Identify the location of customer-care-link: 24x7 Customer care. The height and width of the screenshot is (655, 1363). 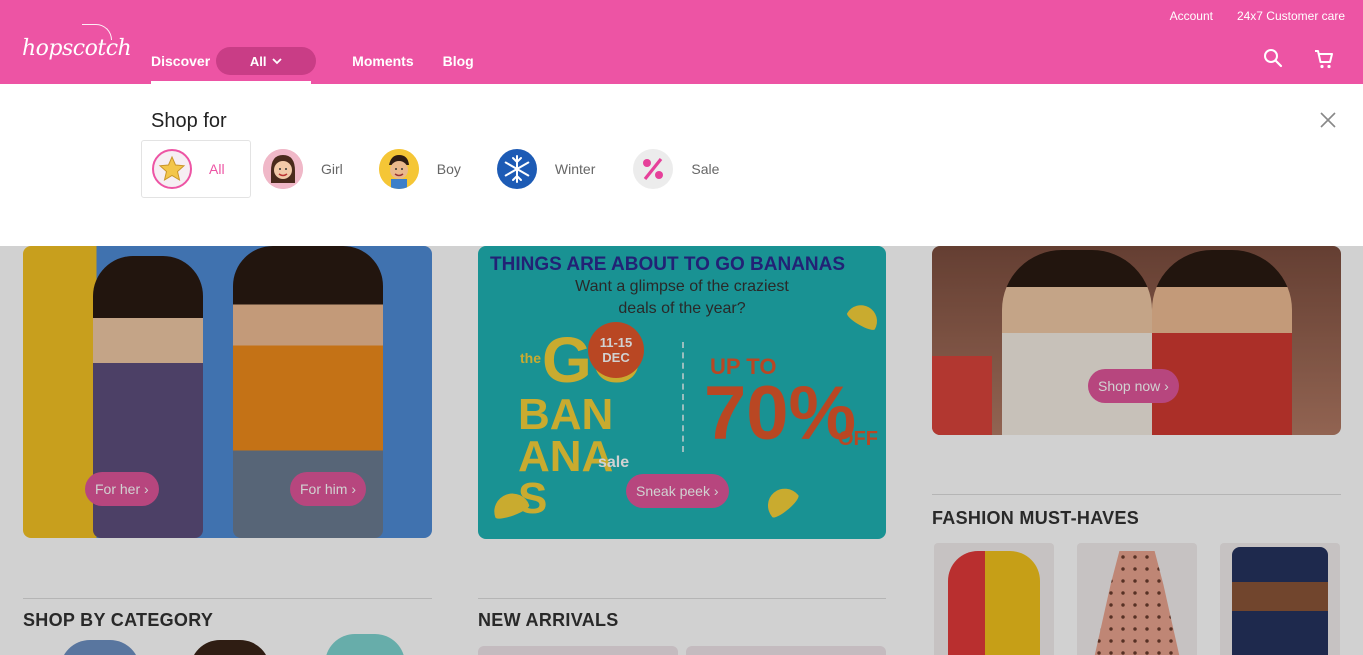
(1291, 16).